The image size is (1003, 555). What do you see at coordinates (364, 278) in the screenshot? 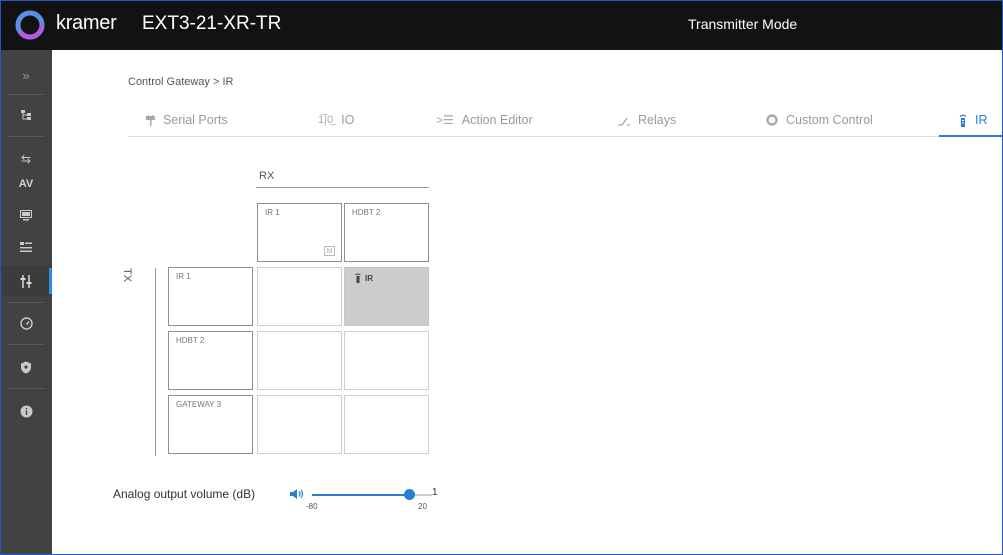
I see `route-tag: IR` at bounding box center [364, 278].